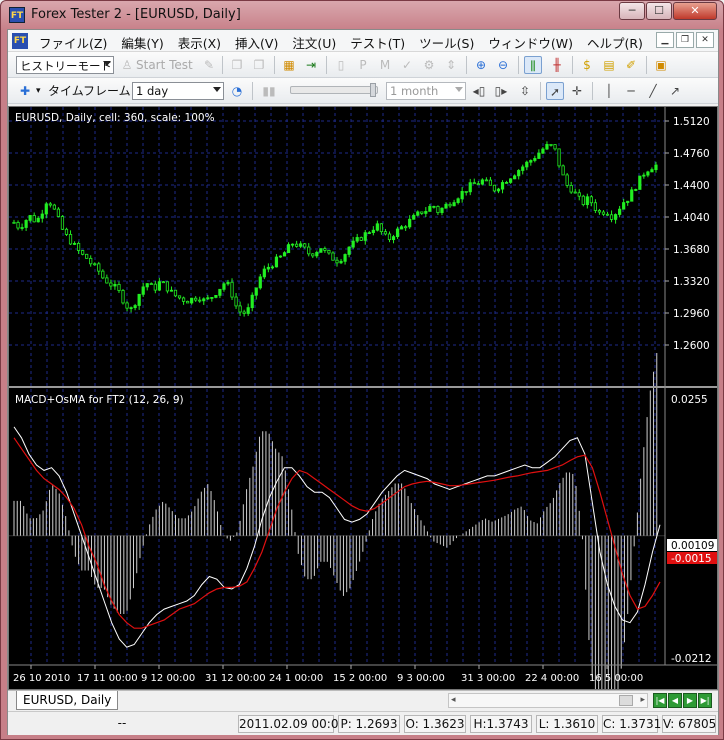 The height and width of the screenshot is (740, 724). What do you see at coordinates (661, 65) in the screenshot?
I see `export-icon: ▣` at bounding box center [661, 65].